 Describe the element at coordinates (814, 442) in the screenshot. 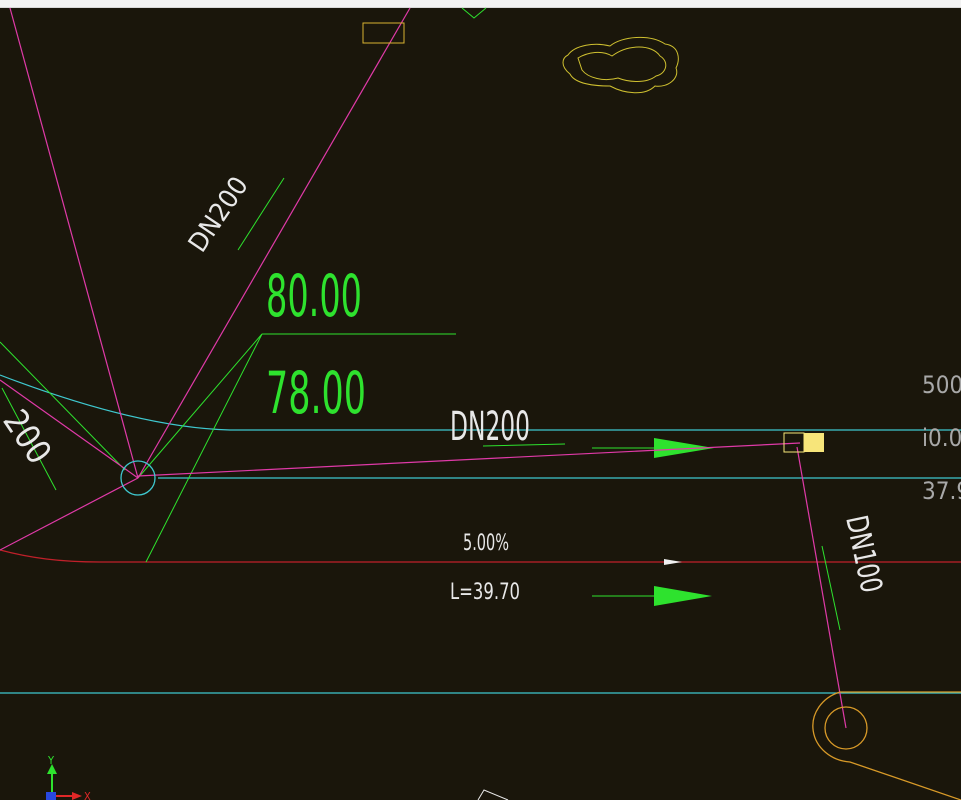

I see `manhole-square-fill` at that location.